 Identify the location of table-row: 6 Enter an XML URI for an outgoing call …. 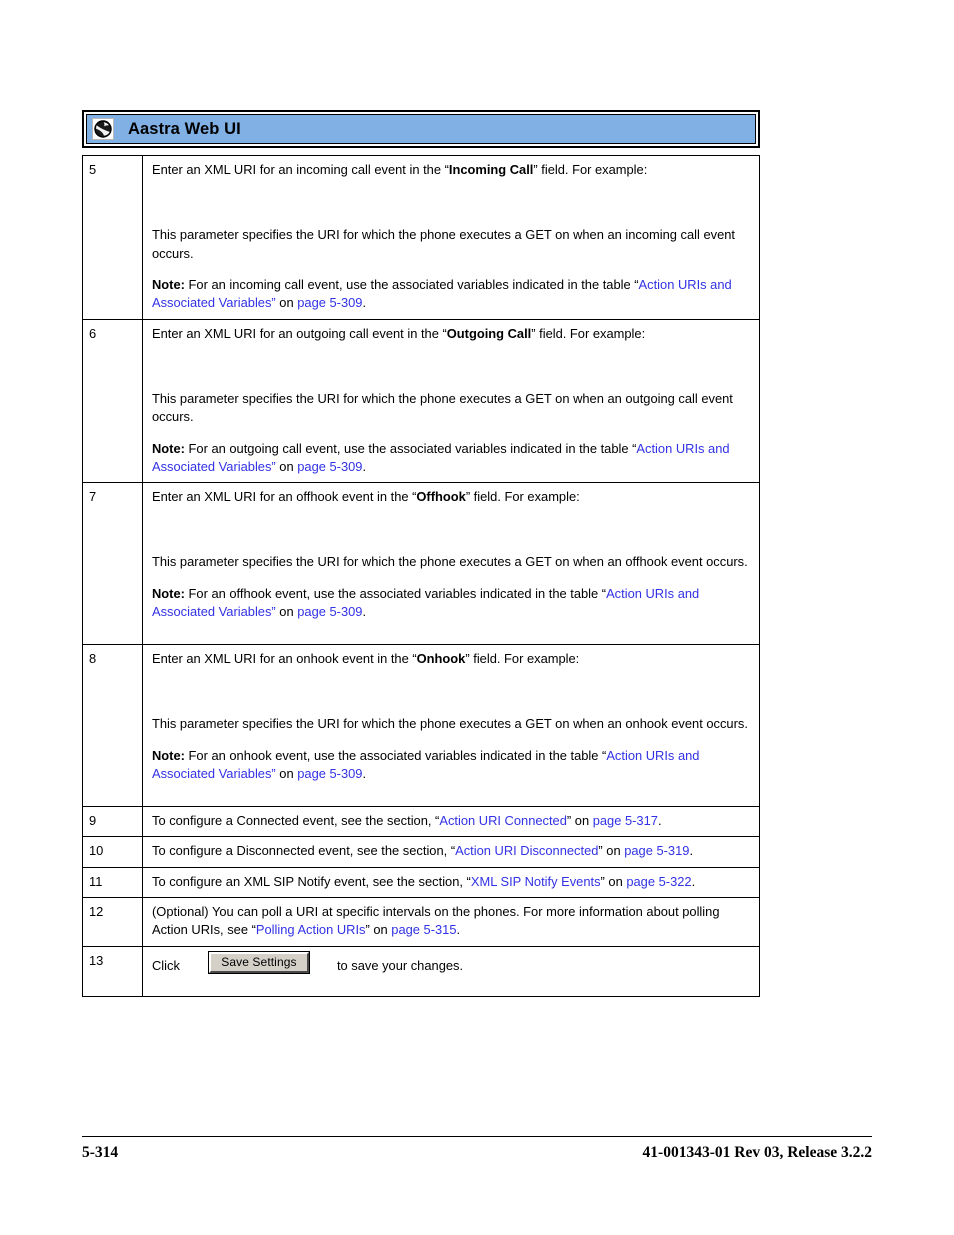
(421, 401).